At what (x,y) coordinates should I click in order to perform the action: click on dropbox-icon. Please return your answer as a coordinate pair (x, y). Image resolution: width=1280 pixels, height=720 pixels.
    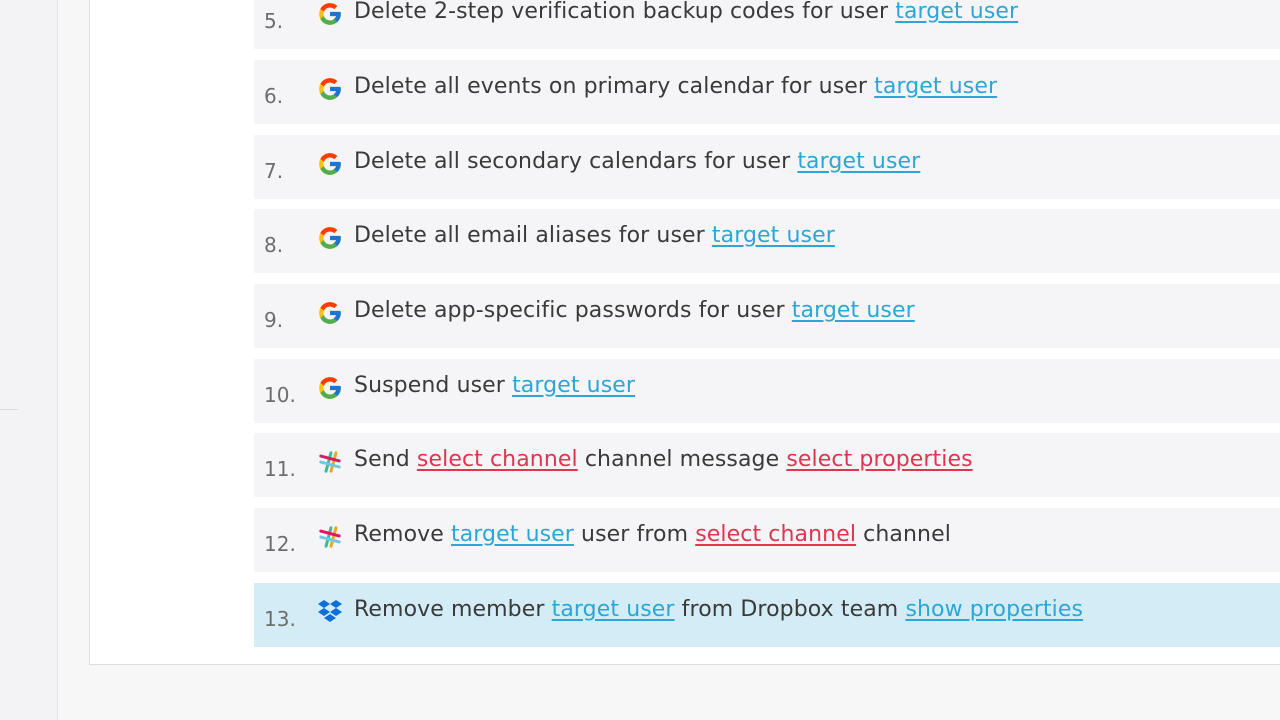
    Looking at the image, I should click on (330, 612).